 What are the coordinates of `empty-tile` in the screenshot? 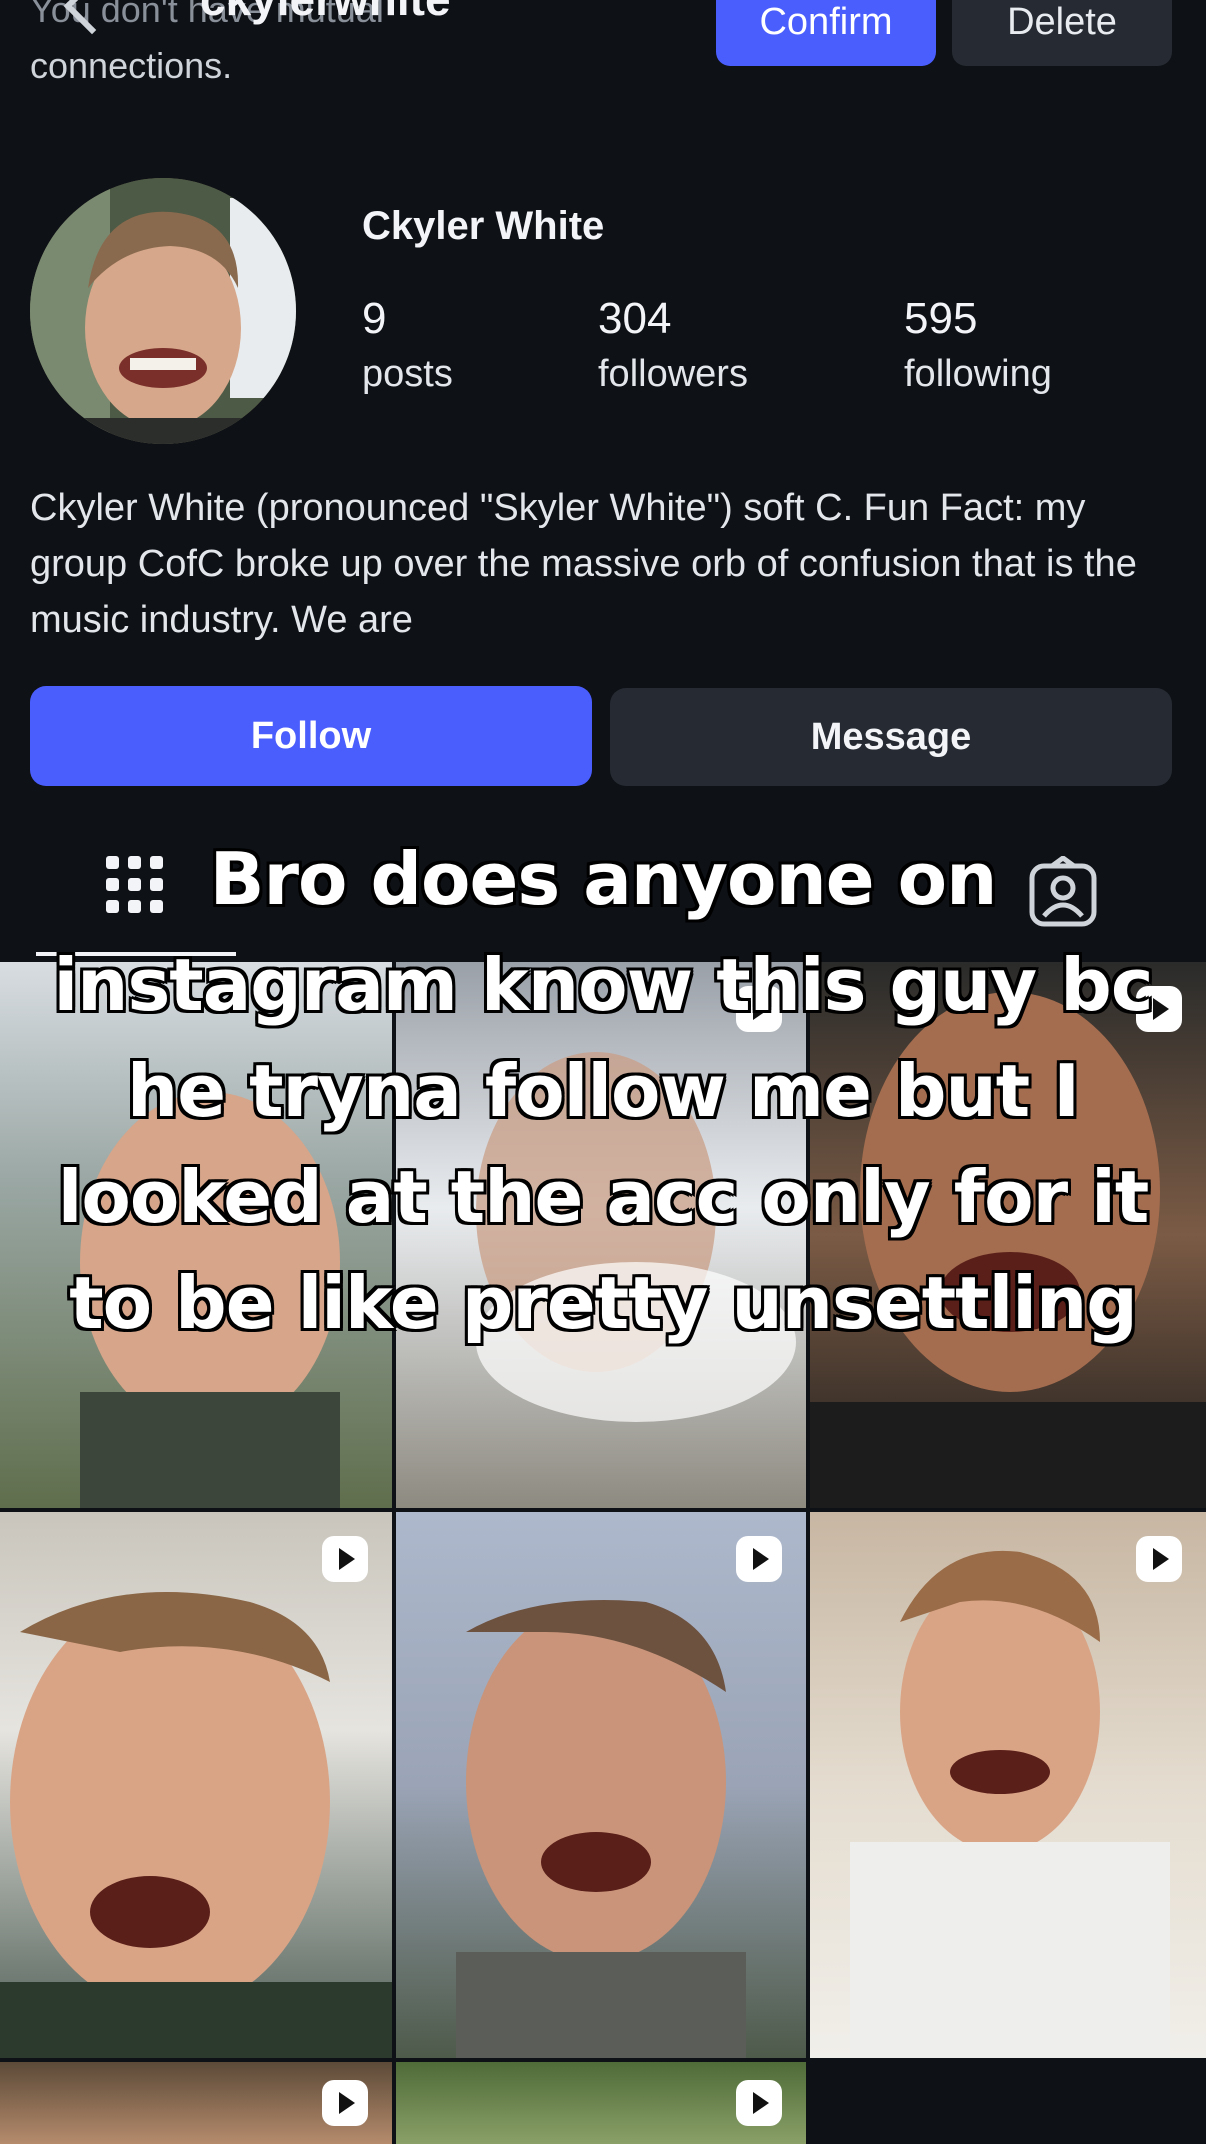 It's located at (1008, 2103).